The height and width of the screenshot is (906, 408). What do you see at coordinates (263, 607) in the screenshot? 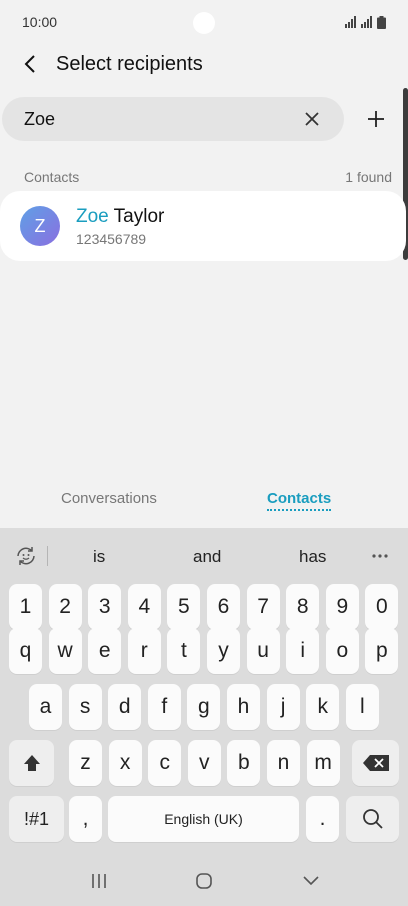
I see `key-7: 7` at bounding box center [263, 607].